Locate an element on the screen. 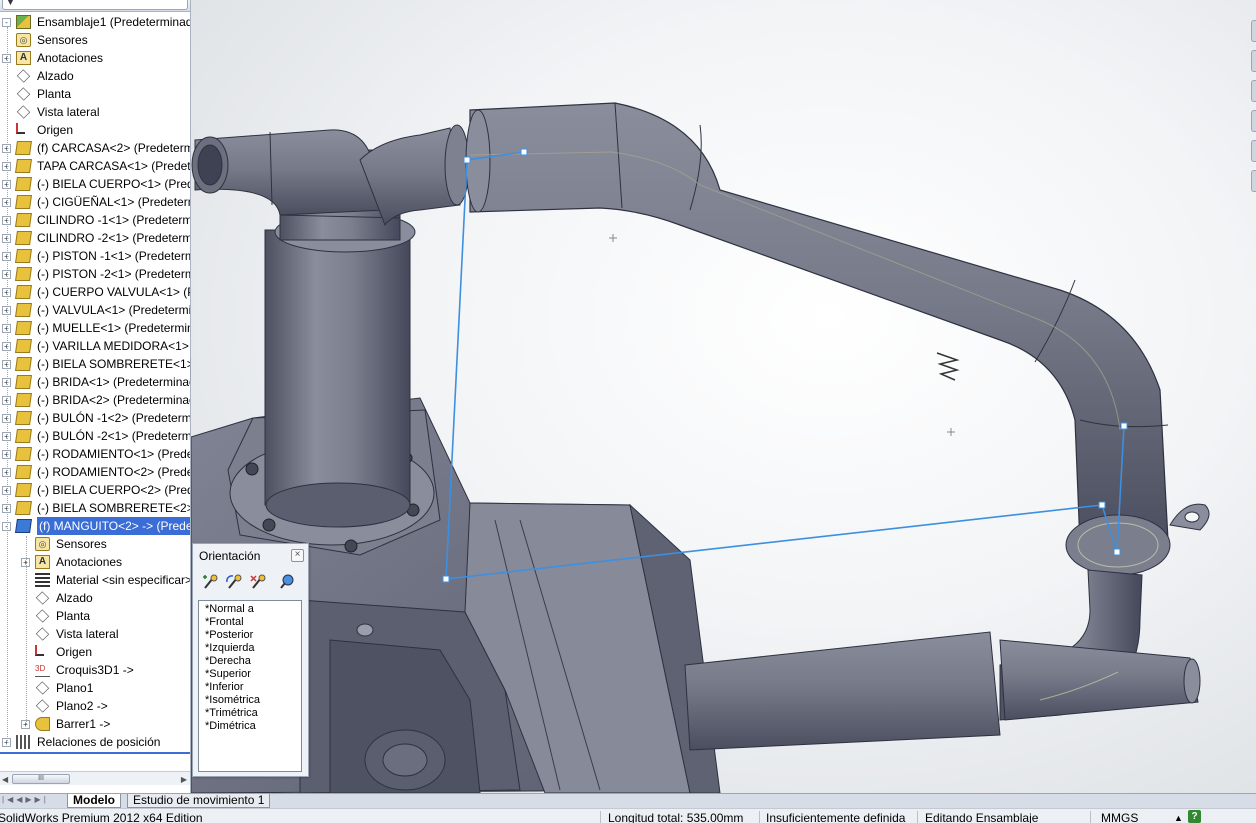 Image resolution: width=1256 pixels, height=823 pixels. orientation-item: *Isométrica is located at coordinates (253, 700).